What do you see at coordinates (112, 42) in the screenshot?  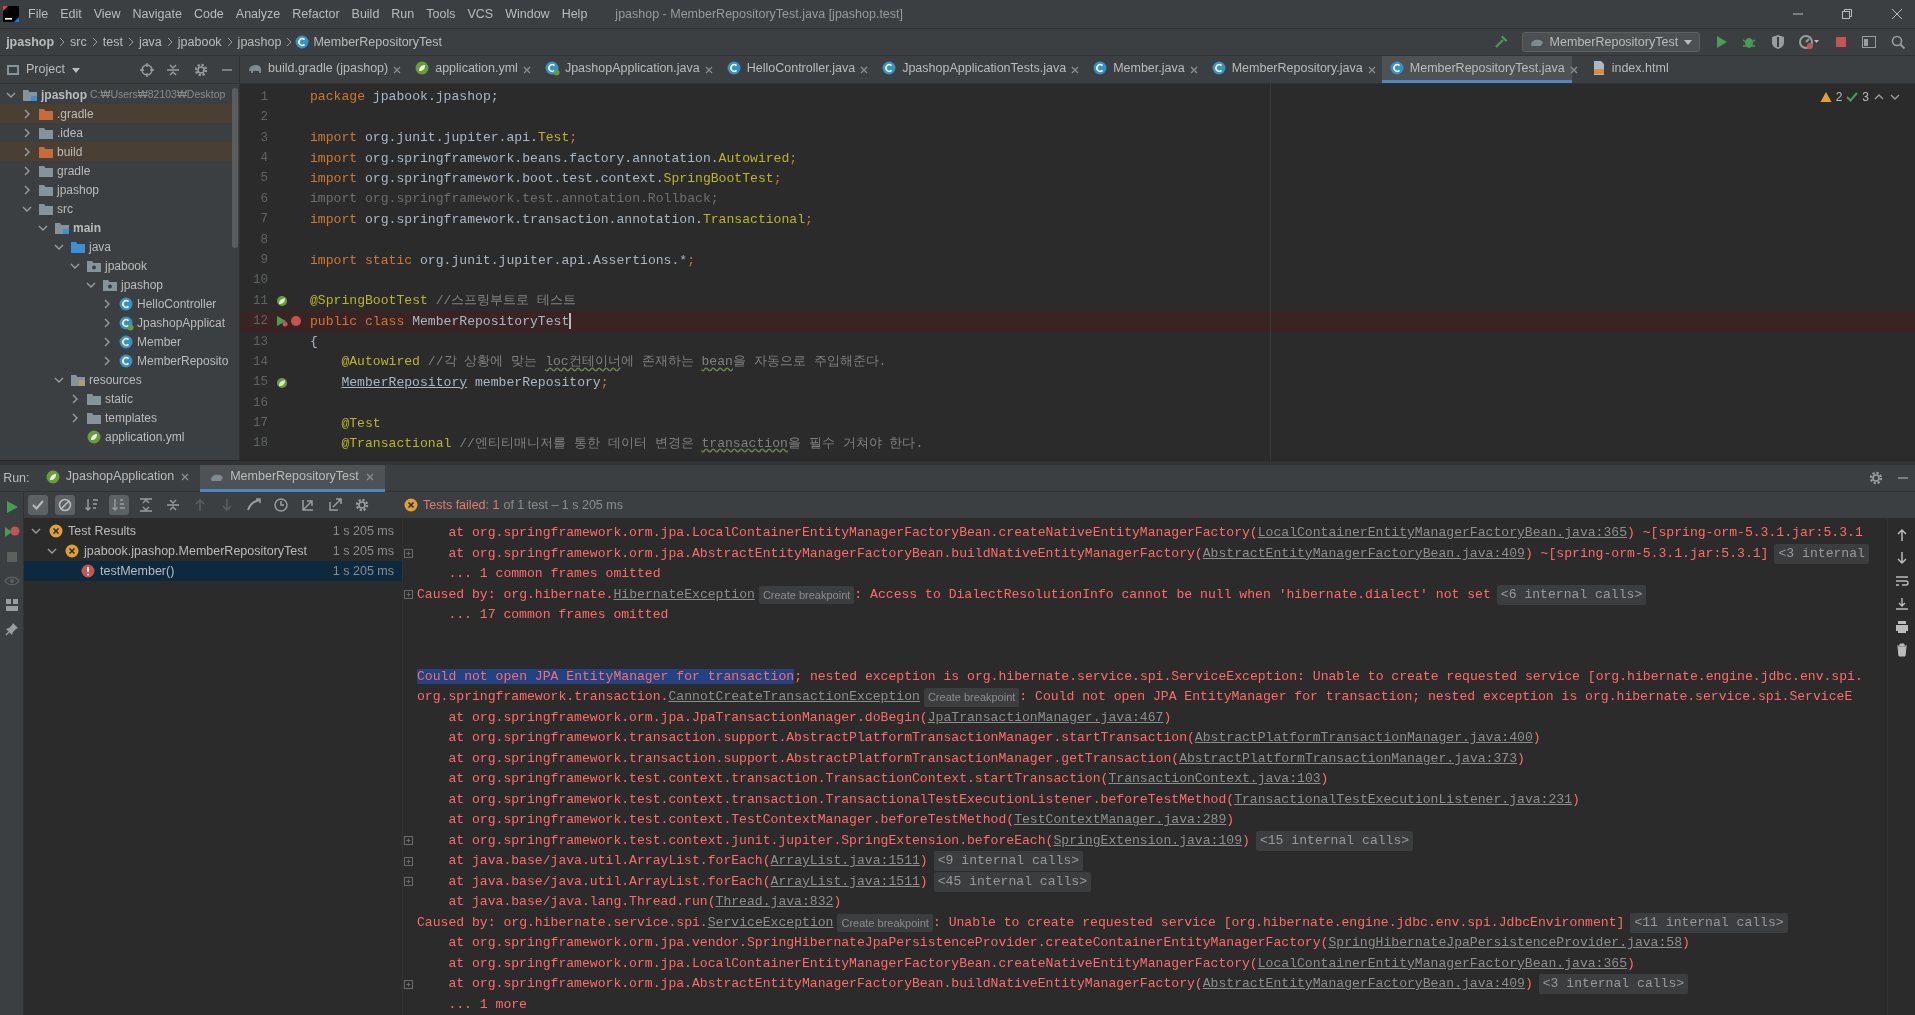 I see `breadcrumb: test` at bounding box center [112, 42].